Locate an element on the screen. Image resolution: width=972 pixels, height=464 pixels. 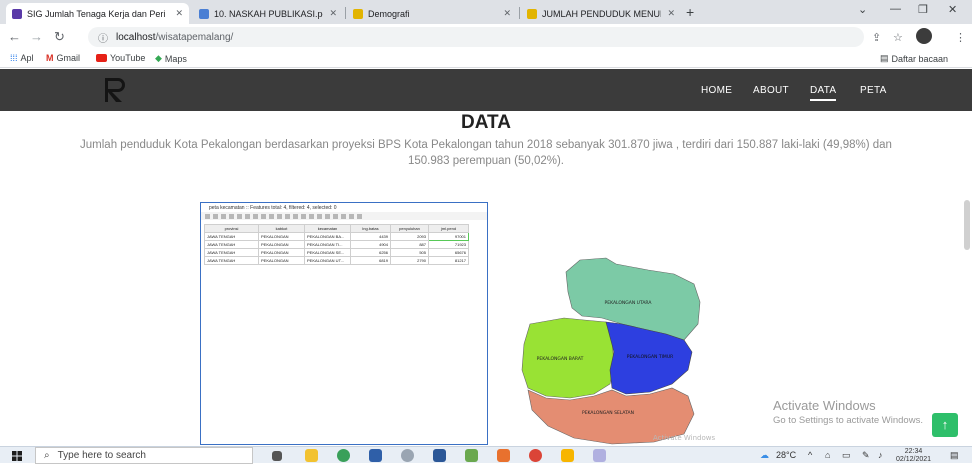
scroll-to-top-button: ↑ is located at coordinates (945, 425).